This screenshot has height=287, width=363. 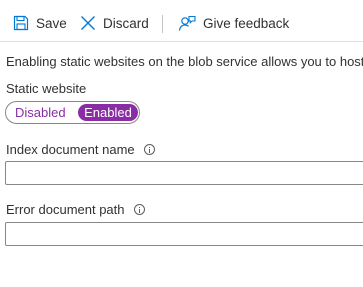 What do you see at coordinates (184, 173) in the screenshot?
I see `index-document-input` at bounding box center [184, 173].